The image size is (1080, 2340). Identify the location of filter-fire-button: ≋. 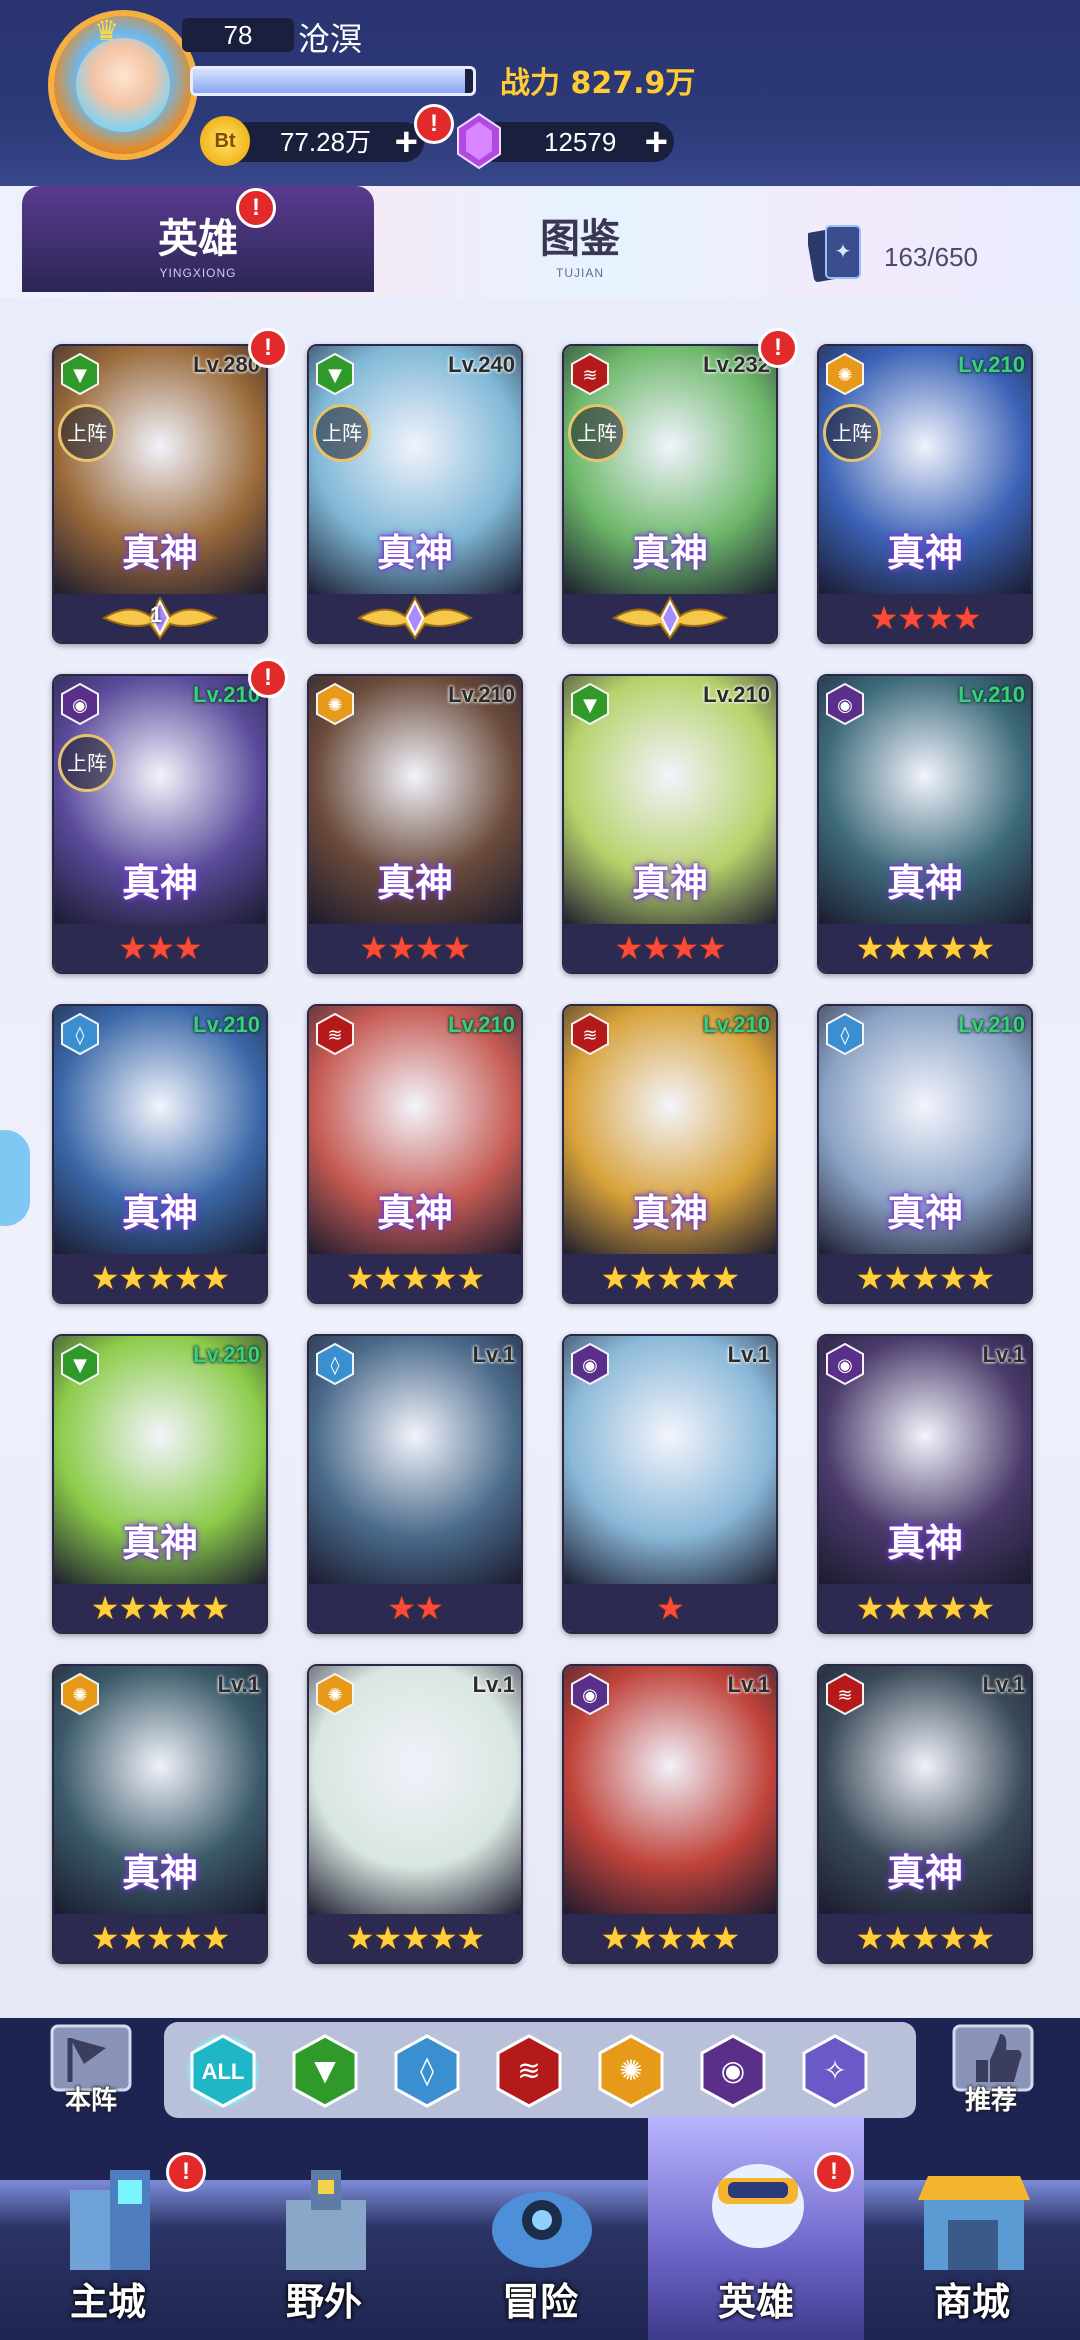
(529, 2071).